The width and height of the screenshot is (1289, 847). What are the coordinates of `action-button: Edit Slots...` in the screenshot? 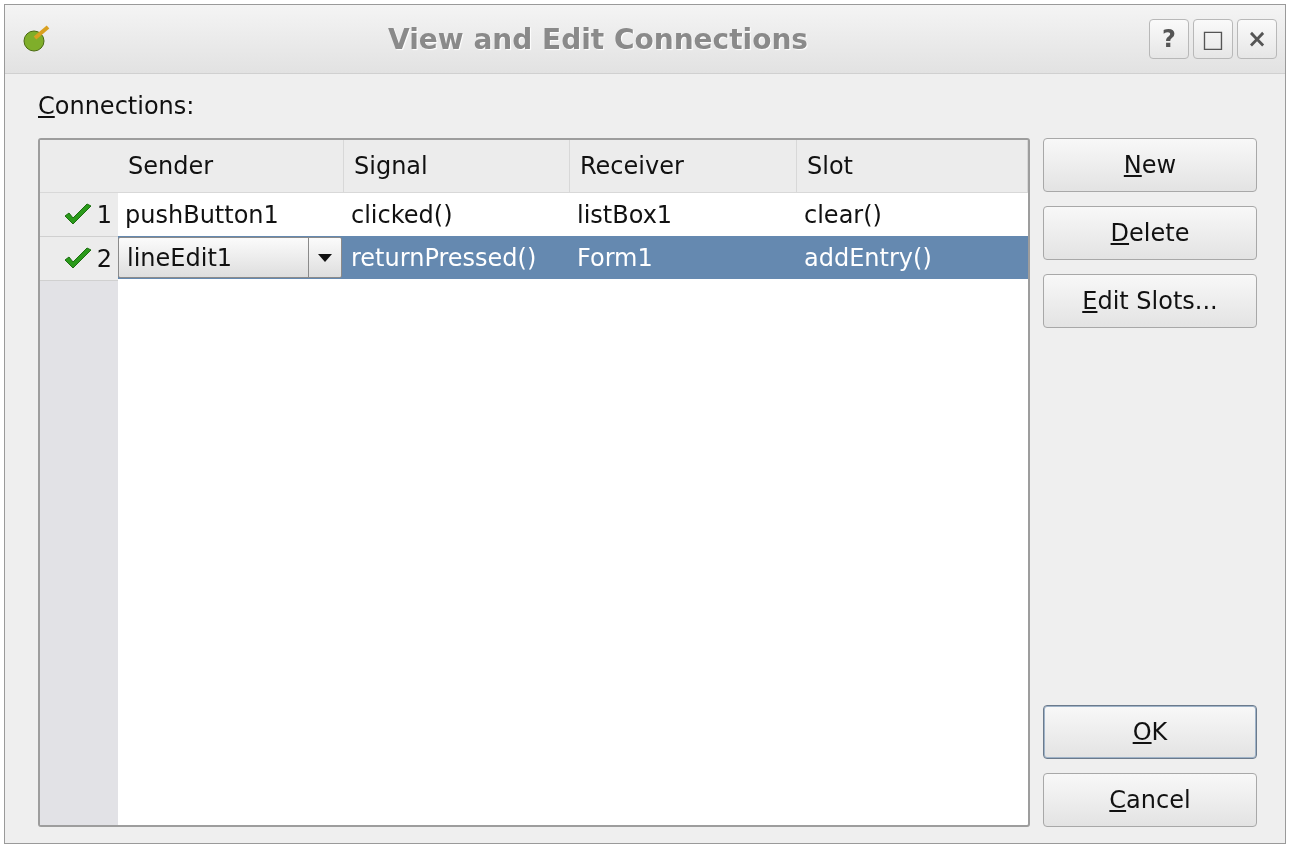 It's located at (1150, 301).